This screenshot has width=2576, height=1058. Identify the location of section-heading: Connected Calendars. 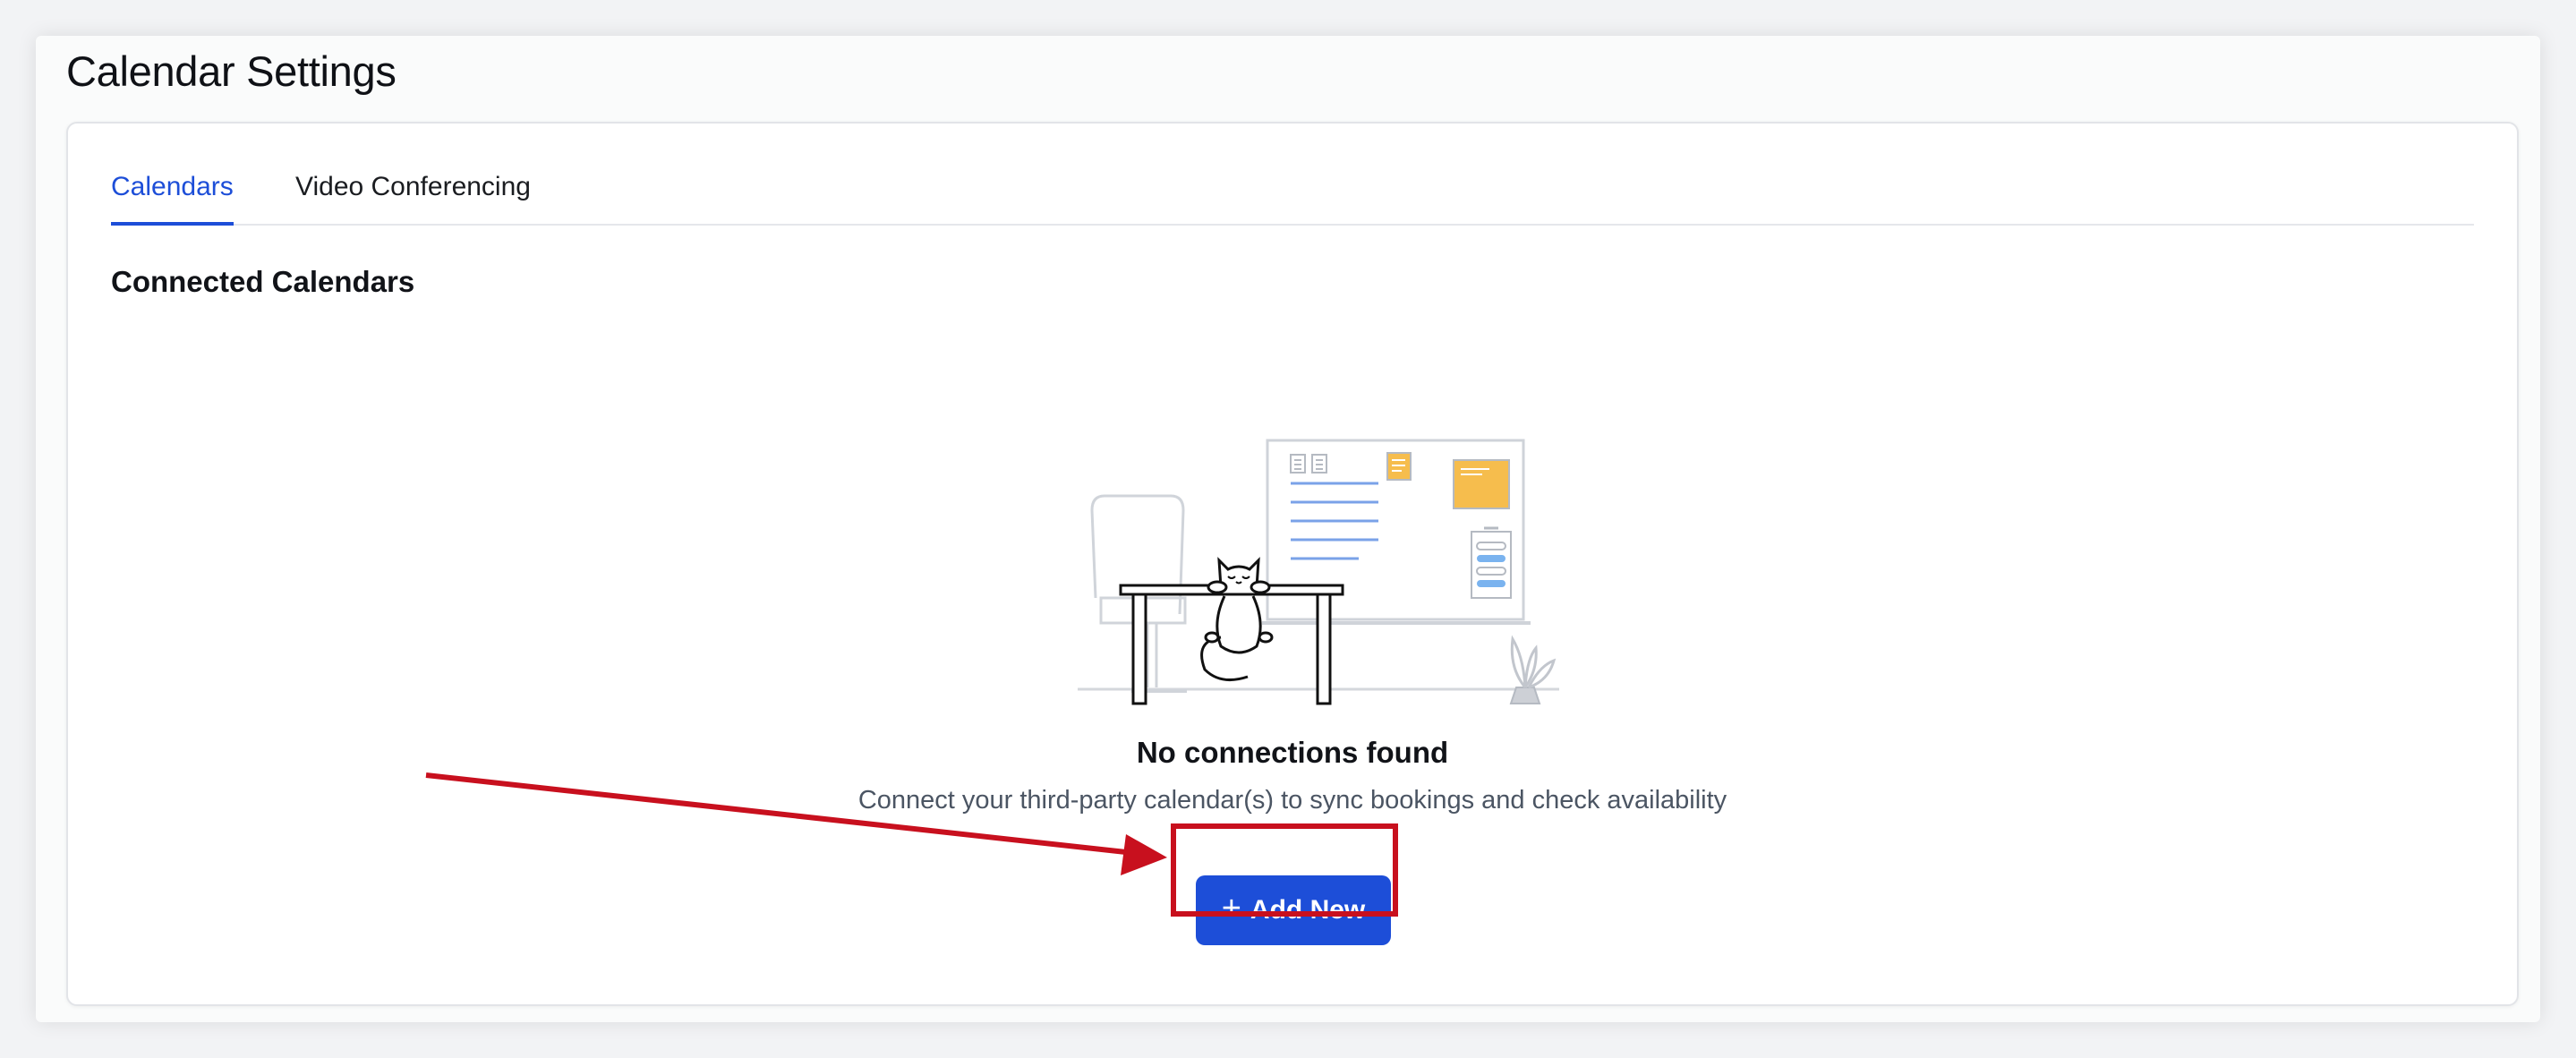
(263, 281).